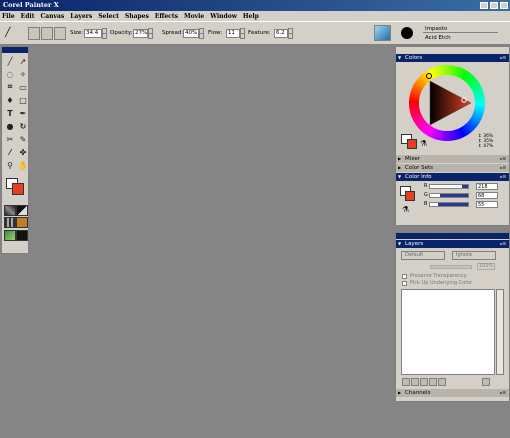  Describe the element at coordinates (81, 16) in the screenshot. I see `menu-layers: Layers` at that location.